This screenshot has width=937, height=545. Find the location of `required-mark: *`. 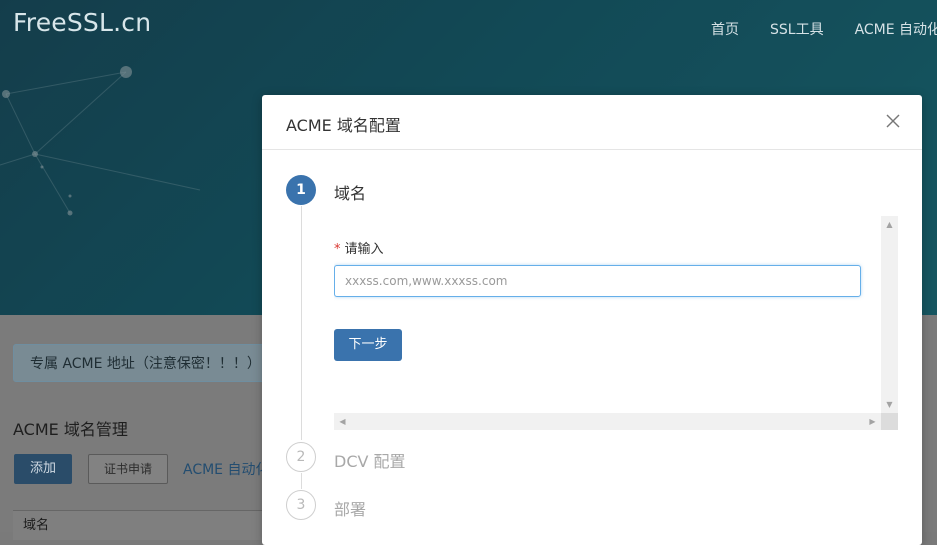

required-mark: * is located at coordinates (337, 249).